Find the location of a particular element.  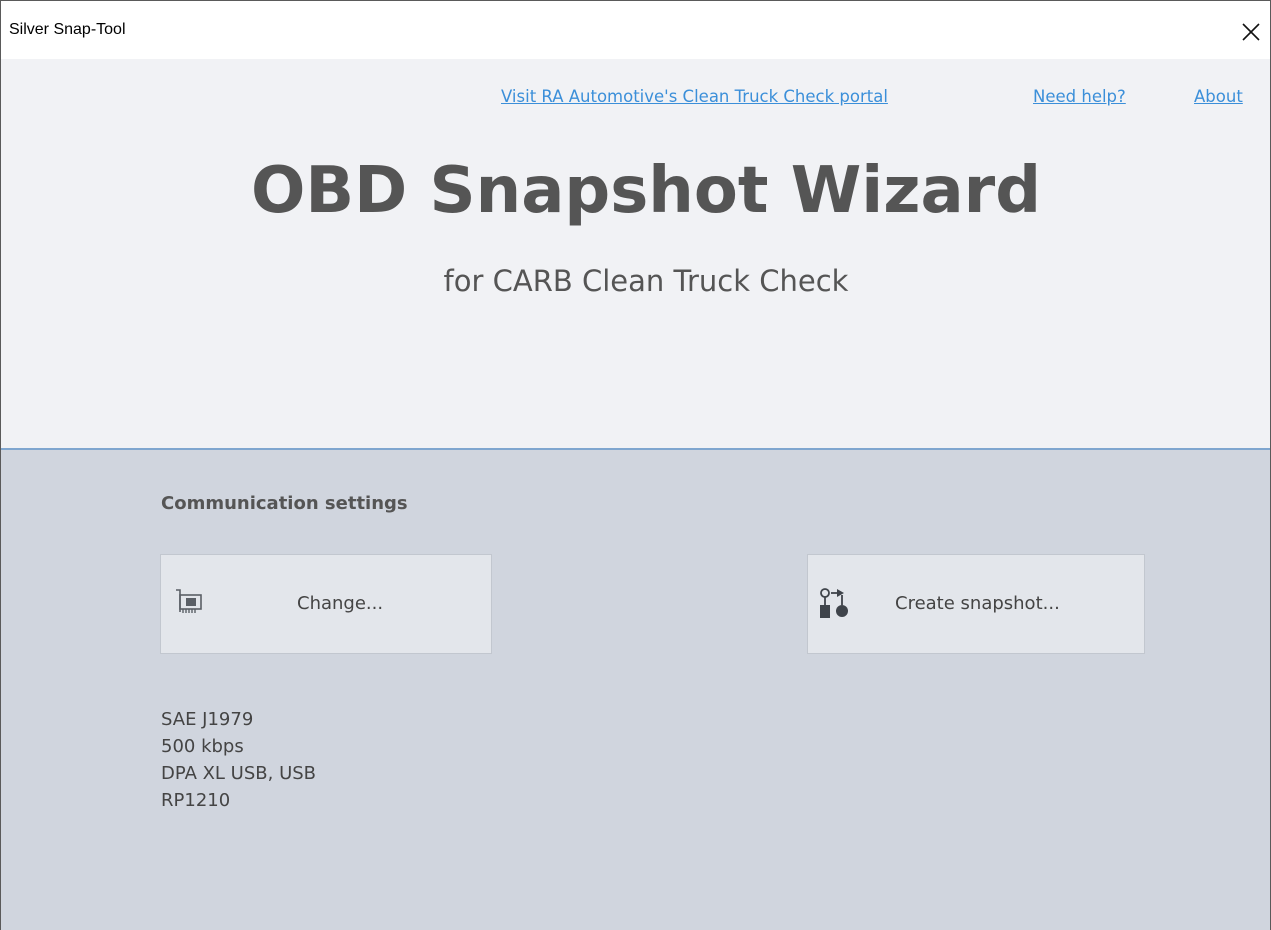

close-icon is located at coordinates (1251, 32).